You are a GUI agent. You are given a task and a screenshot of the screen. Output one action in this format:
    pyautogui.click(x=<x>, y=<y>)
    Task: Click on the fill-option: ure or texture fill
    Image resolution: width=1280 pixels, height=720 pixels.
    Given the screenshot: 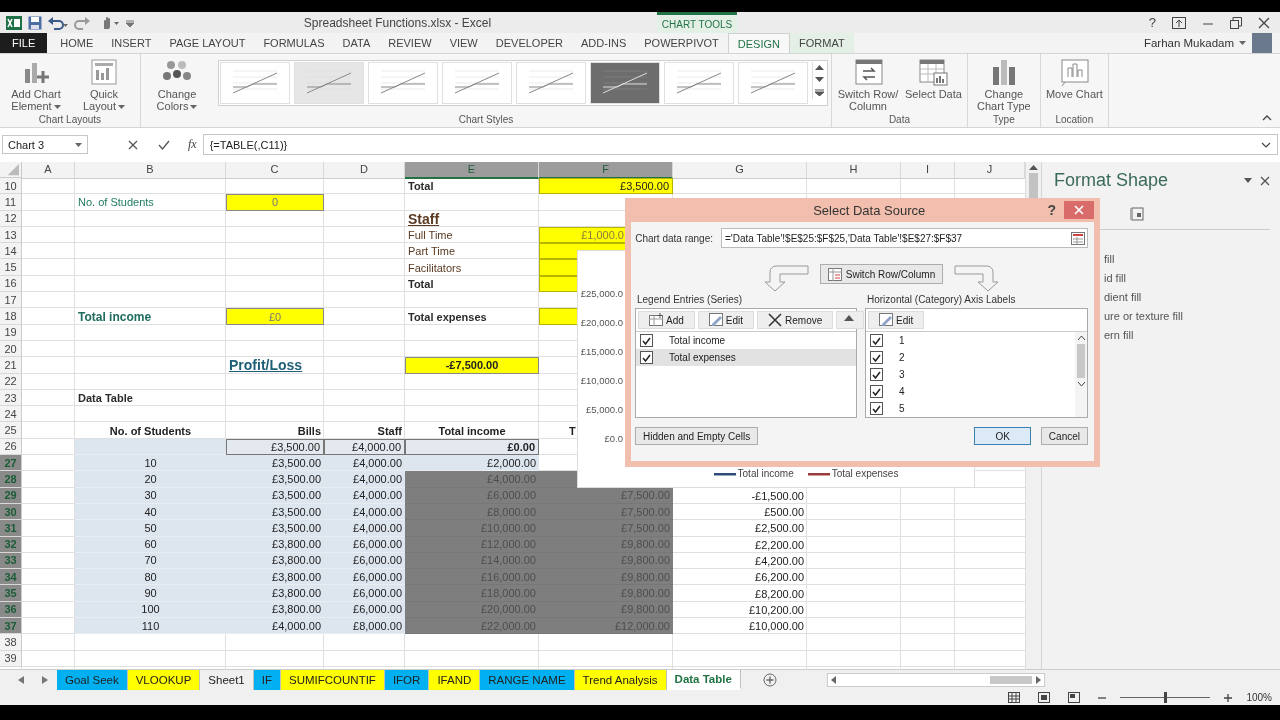 What is the action you would take?
    pyautogui.click(x=1187, y=316)
    